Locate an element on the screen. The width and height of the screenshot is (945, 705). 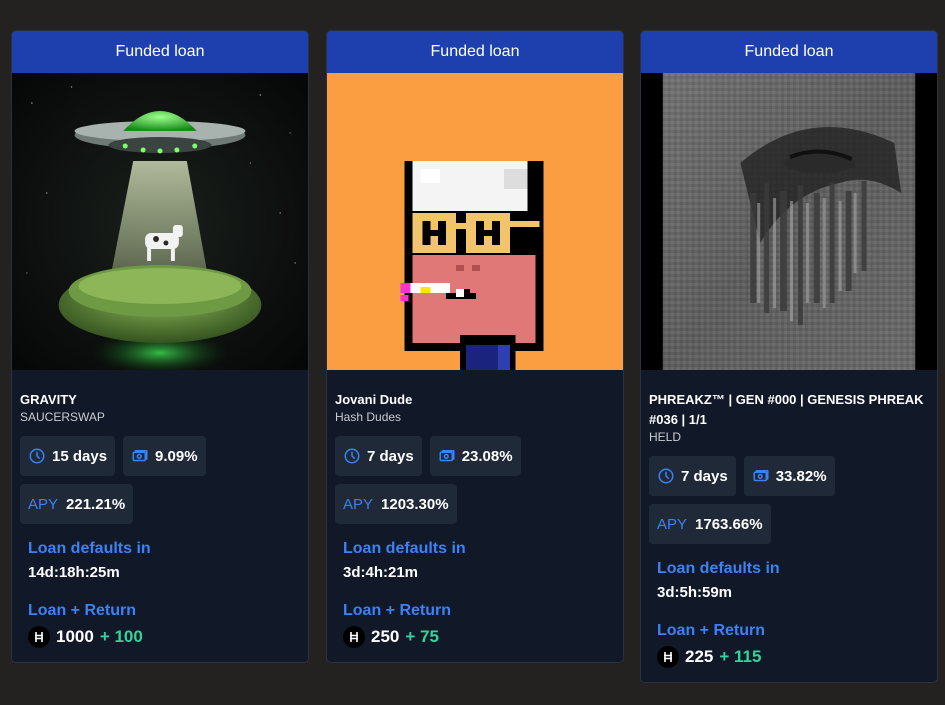
pixel-dude-artwork is located at coordinates (475, 221).